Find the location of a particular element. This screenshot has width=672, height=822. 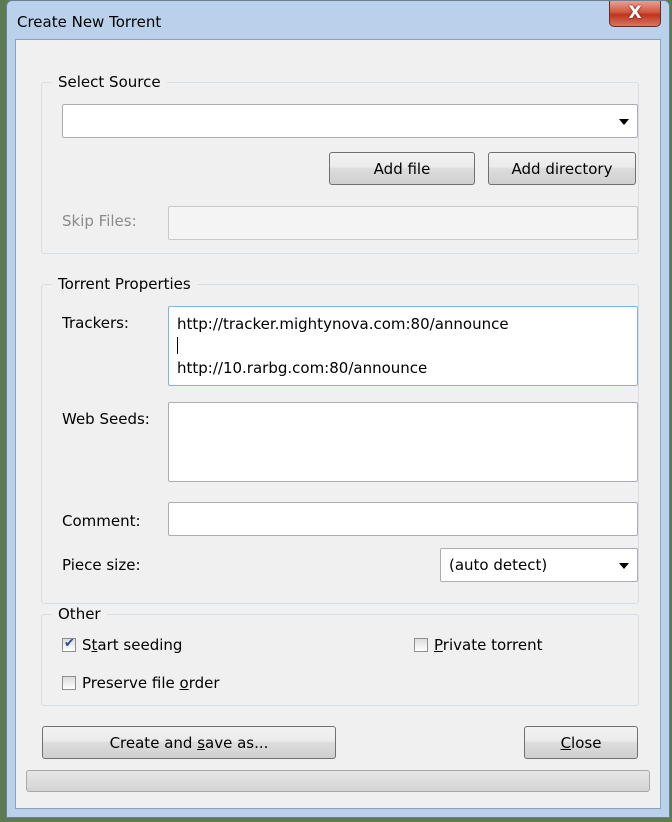

add-directory-button: Add directory is located at coordinates (562, 168).